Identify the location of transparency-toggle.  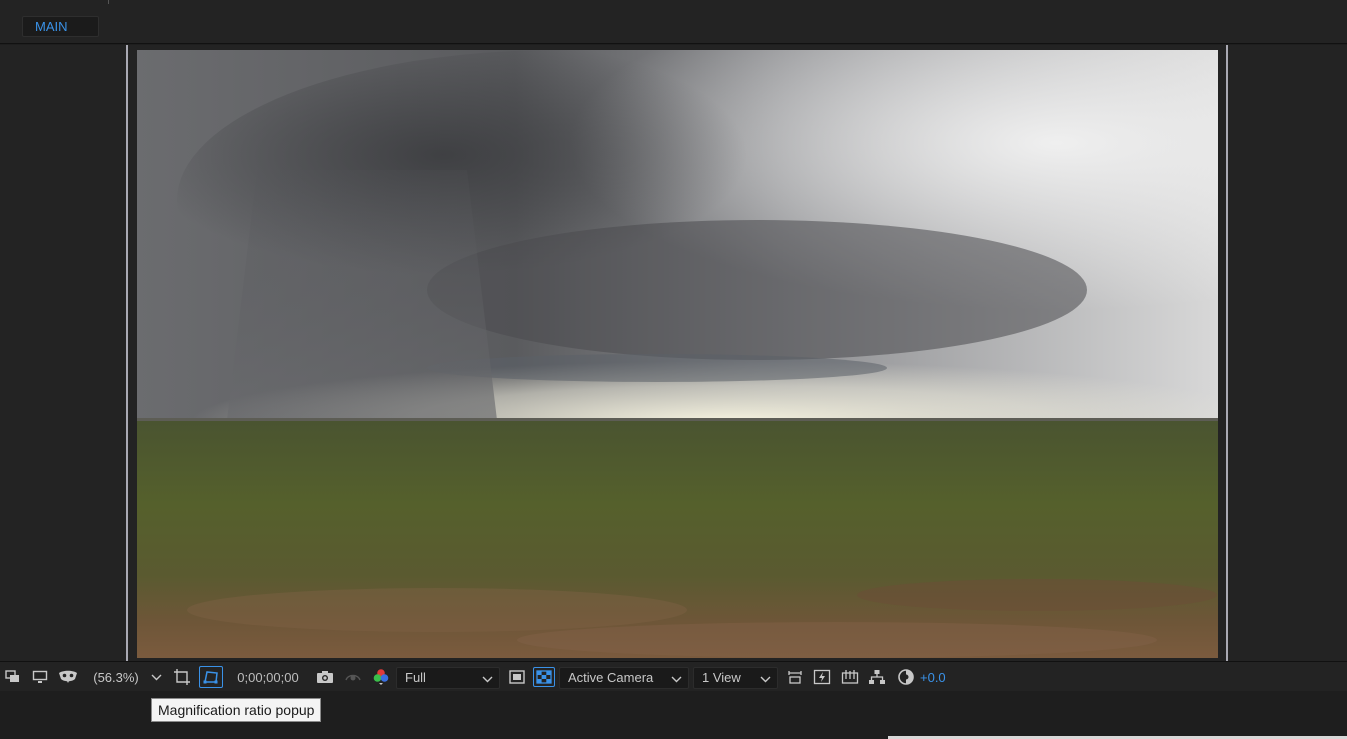
(544, 677).